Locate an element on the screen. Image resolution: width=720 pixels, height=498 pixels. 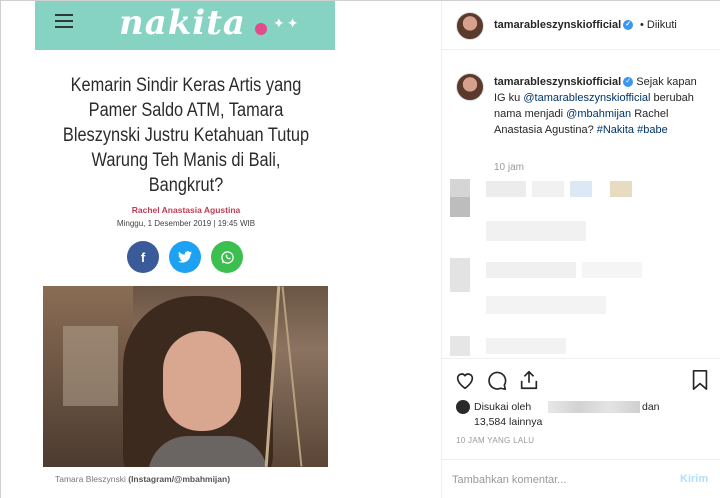
post-comment-button: Kirim is located at coordinates (694, 479).